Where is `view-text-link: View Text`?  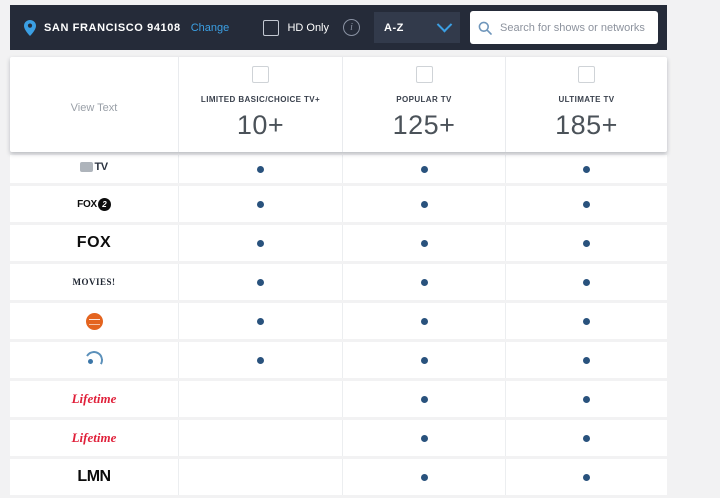 view-text-link: View Text is located at coordinates (94, 108).